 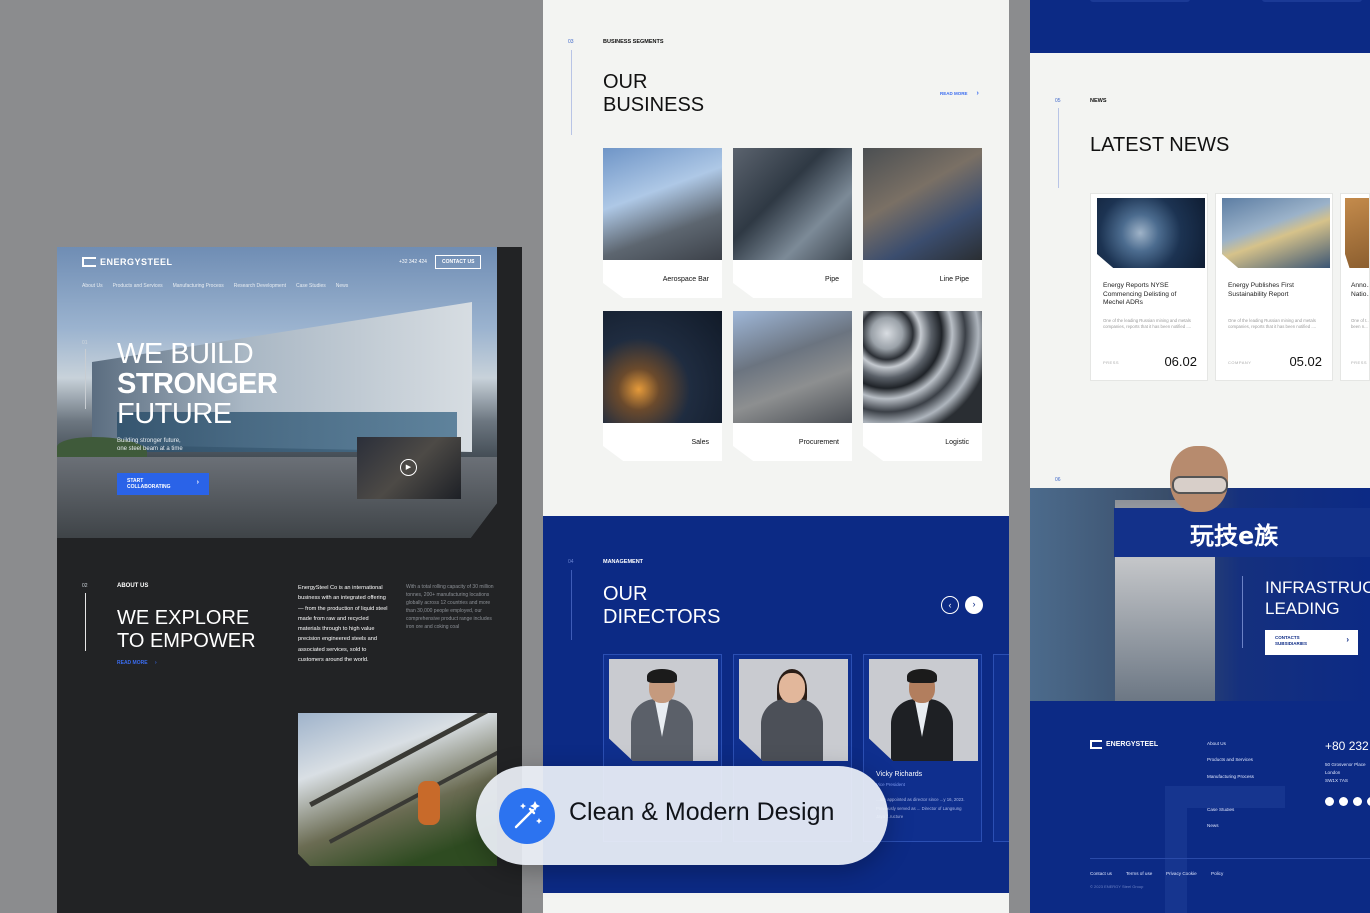 I want to click on infra-title-line-1: INFRASTRUCT, so click(x=1317, y=587).